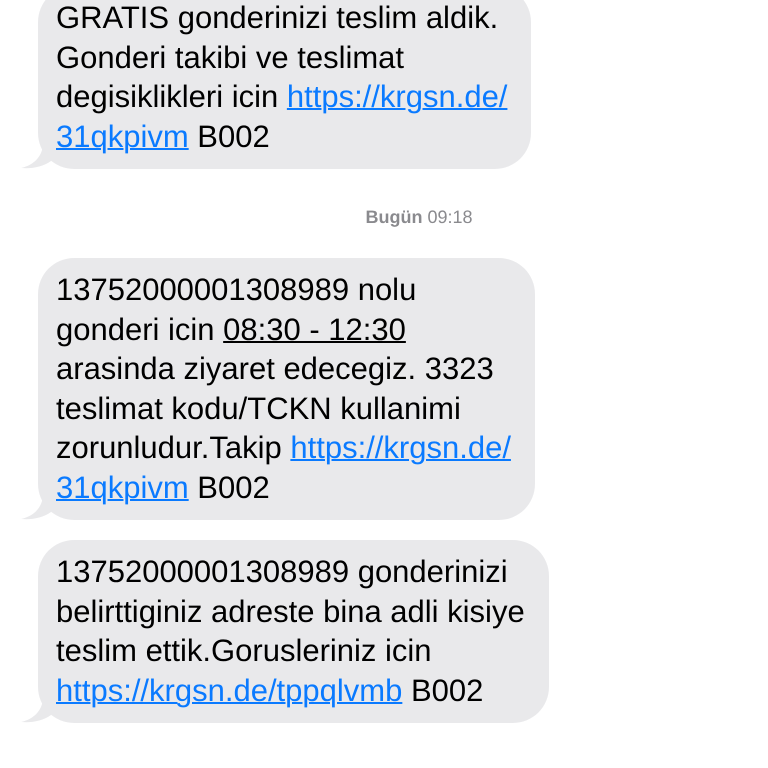 This screenshot has height=768, width=768. What do you see at coordinates (285, 84) in the screenshot?
I see `message-bubble: GRATIS gonderinizi teslim aldik. Gonderi takibi ve teslimat degisiklikleri icin https://krgsn.de/ 31qkpivm B002` at bounding box center [285, 84].